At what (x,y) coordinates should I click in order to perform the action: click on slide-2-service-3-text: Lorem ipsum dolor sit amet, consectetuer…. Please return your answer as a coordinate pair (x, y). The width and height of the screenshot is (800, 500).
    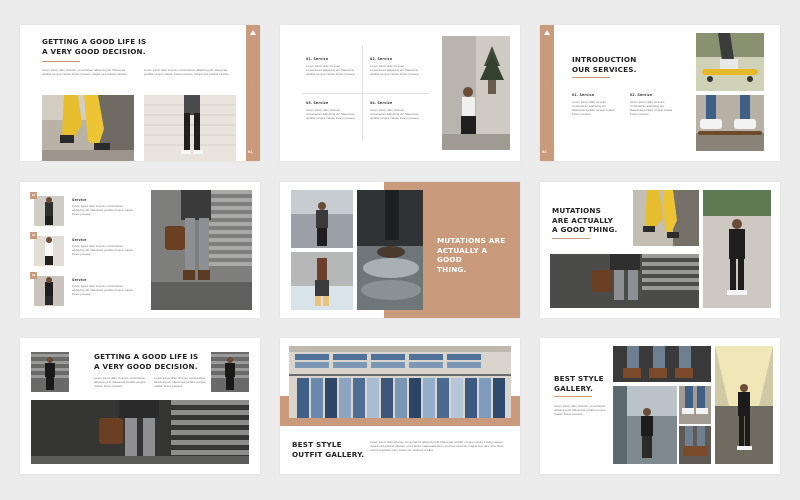
    Looking at the image, I should click on (331, 114).